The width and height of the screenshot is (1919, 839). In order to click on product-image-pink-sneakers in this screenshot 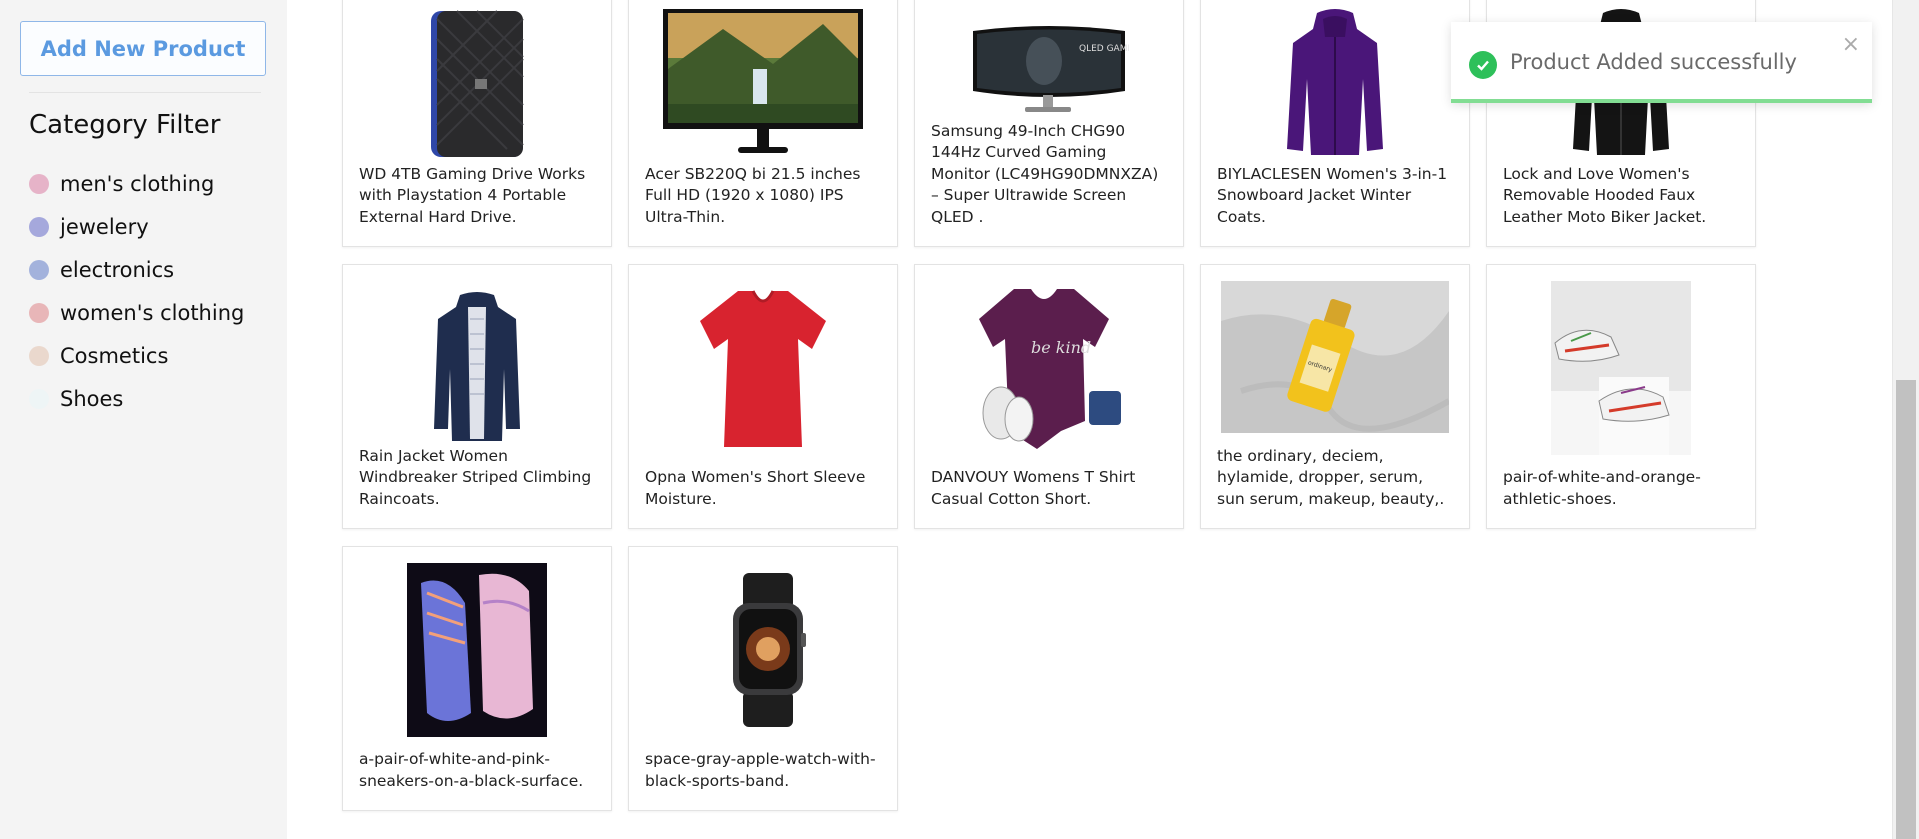, I will do `click(477, 650)`.